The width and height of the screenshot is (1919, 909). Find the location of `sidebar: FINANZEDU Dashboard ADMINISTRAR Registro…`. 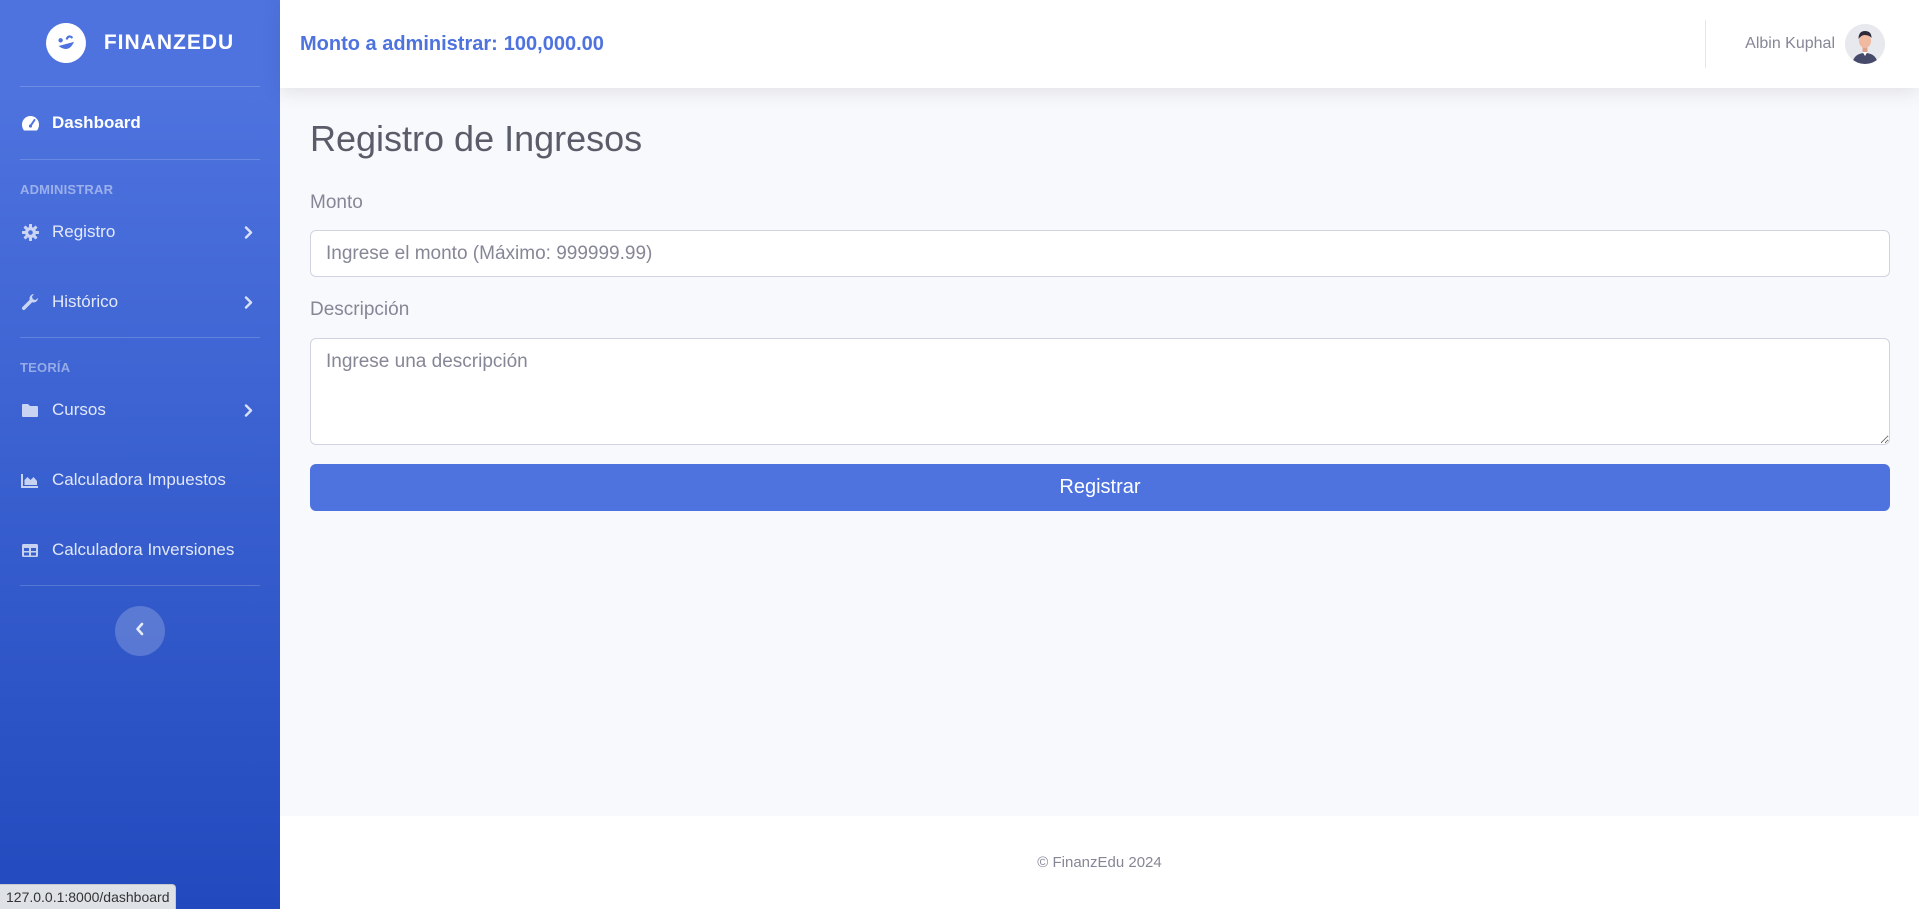

sidebar: FINANZEDU Dashboard ADMINISTRAR Registro… is located at coordinates (140, 454).